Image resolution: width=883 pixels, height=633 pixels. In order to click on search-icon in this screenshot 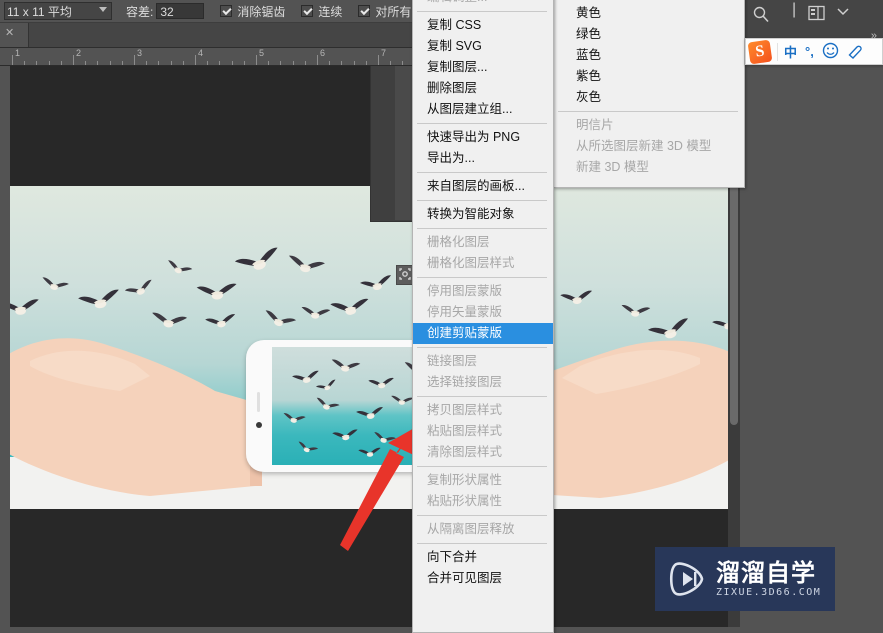, I will do `click(761, 15)`.